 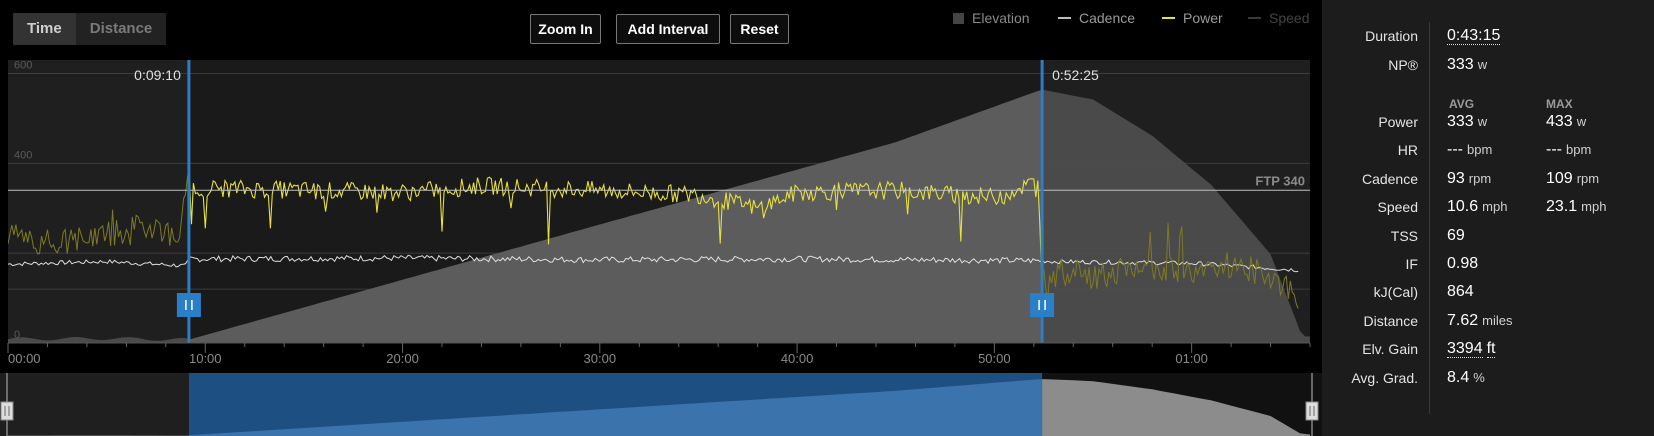 I want to click on stat-label-speed: Speed, so click(x=1397, y=207).